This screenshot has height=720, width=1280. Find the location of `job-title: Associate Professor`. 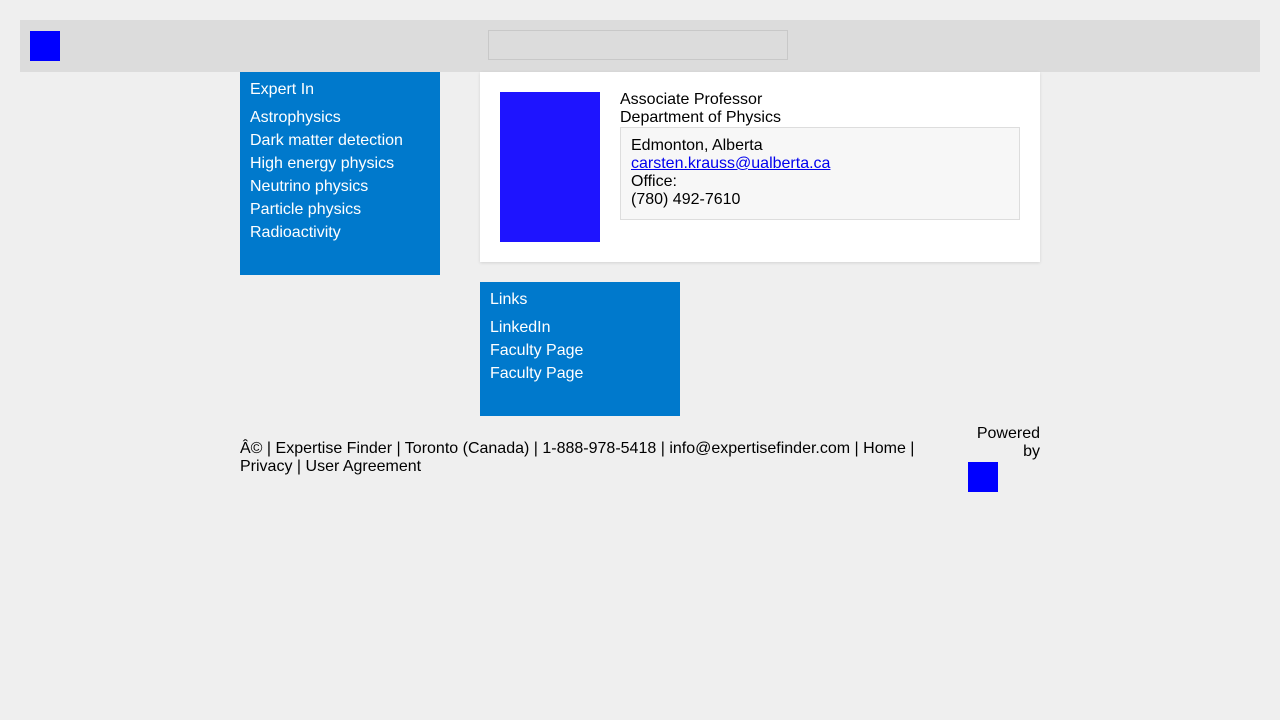

job-title: Associate Professor is located at coordinates (691, 99).